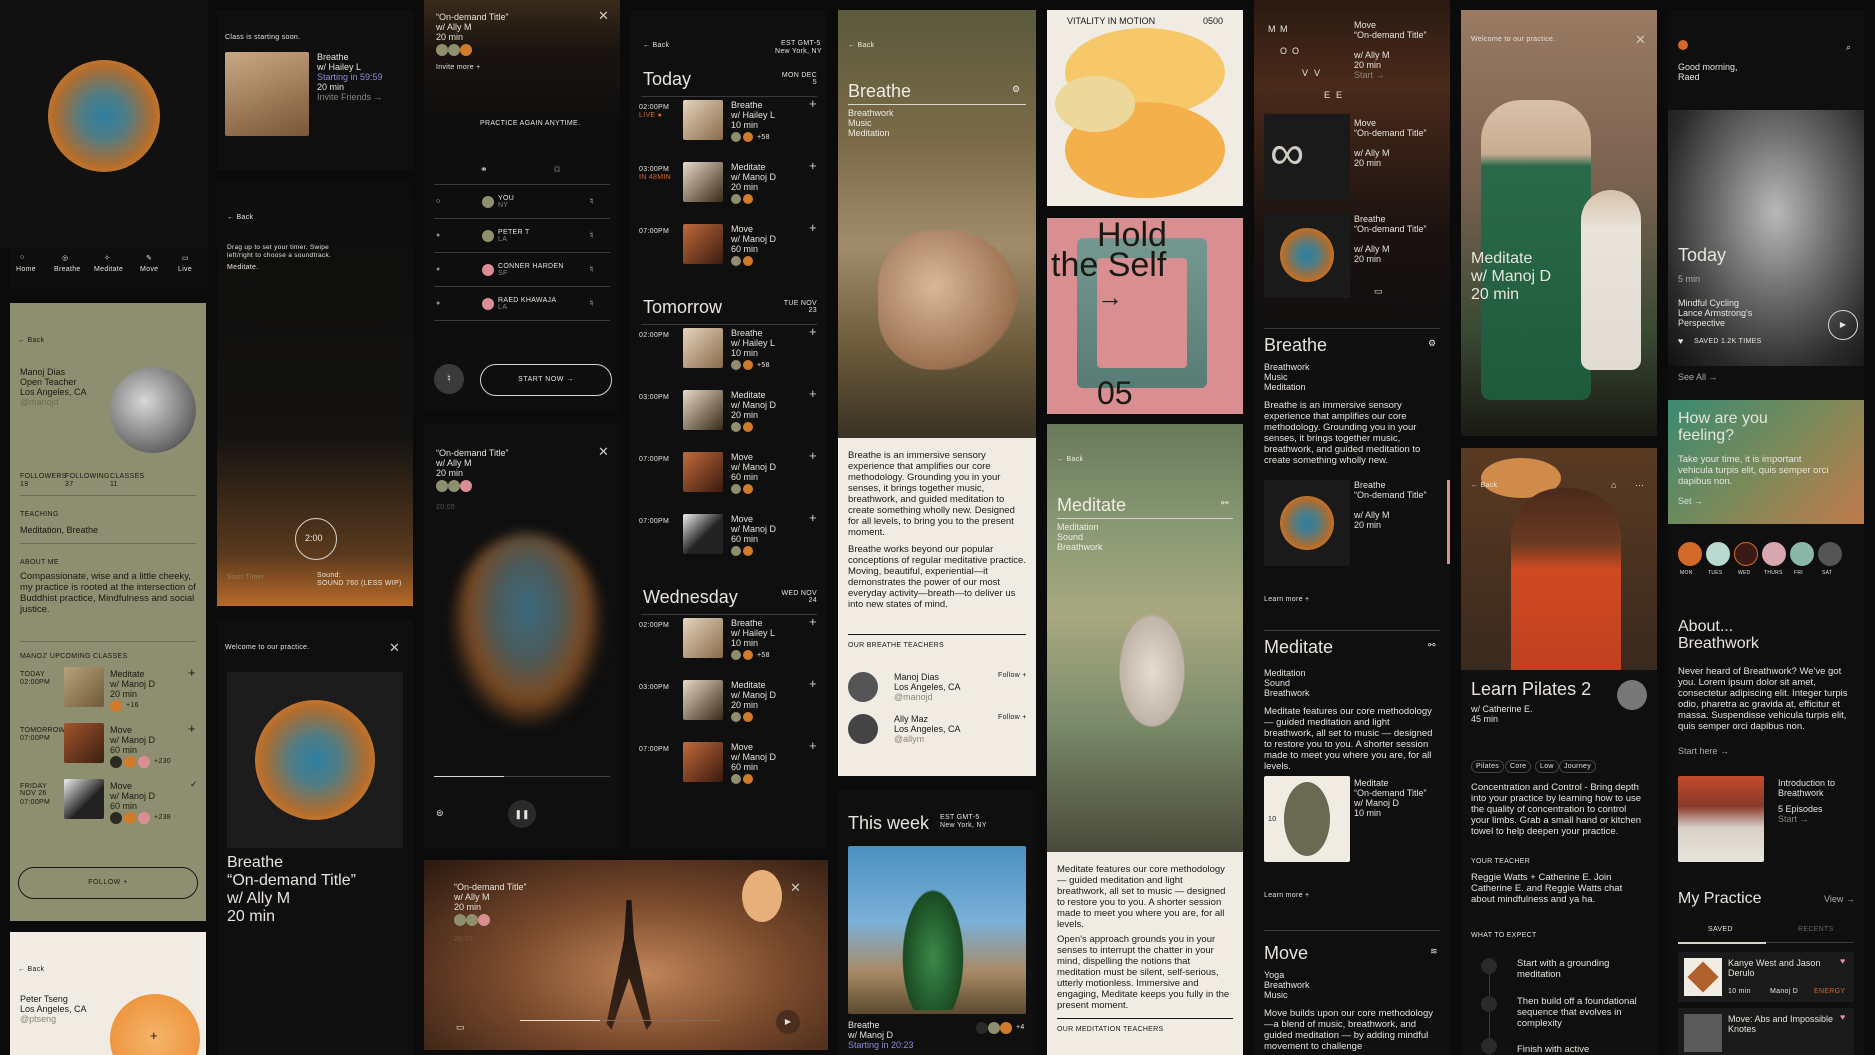 This screenshot has width=1875, height=1055. I want to click on add-icon: +, so click(154, 1035).